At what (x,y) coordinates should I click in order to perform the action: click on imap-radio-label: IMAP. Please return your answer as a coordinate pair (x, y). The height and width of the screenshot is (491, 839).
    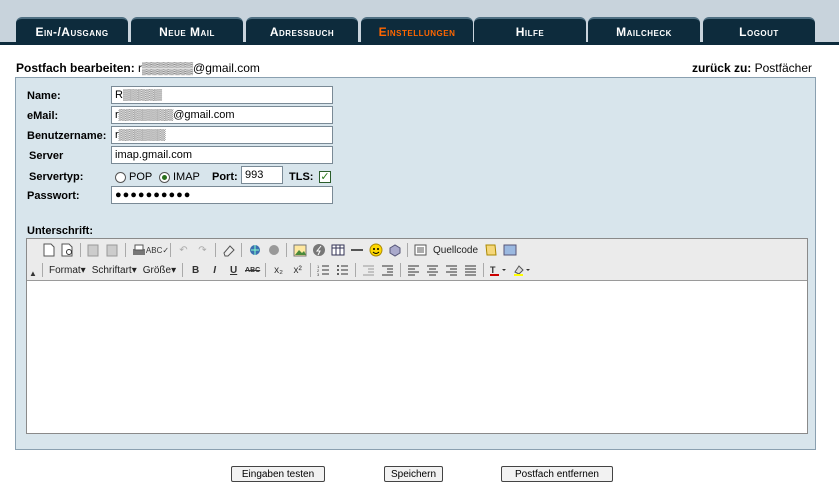
    Looking at the image, I should click on (186, 177).